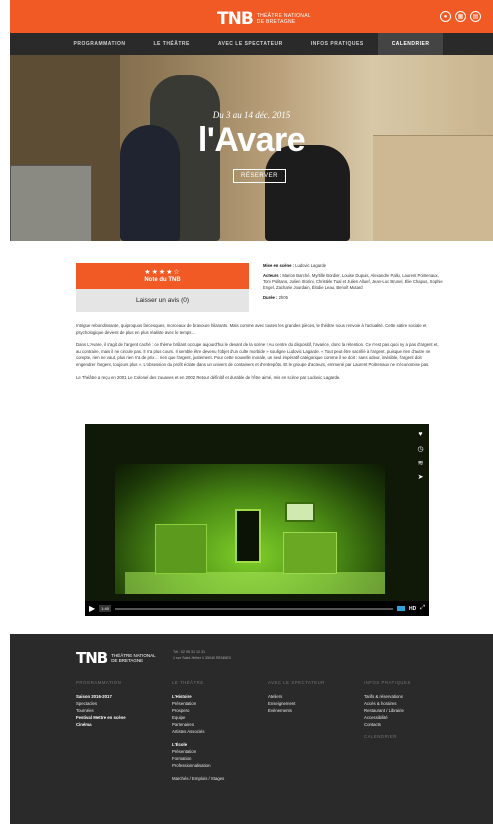  I want to click on credit-acteurs-label: Acteurs :, so click(272, 276).